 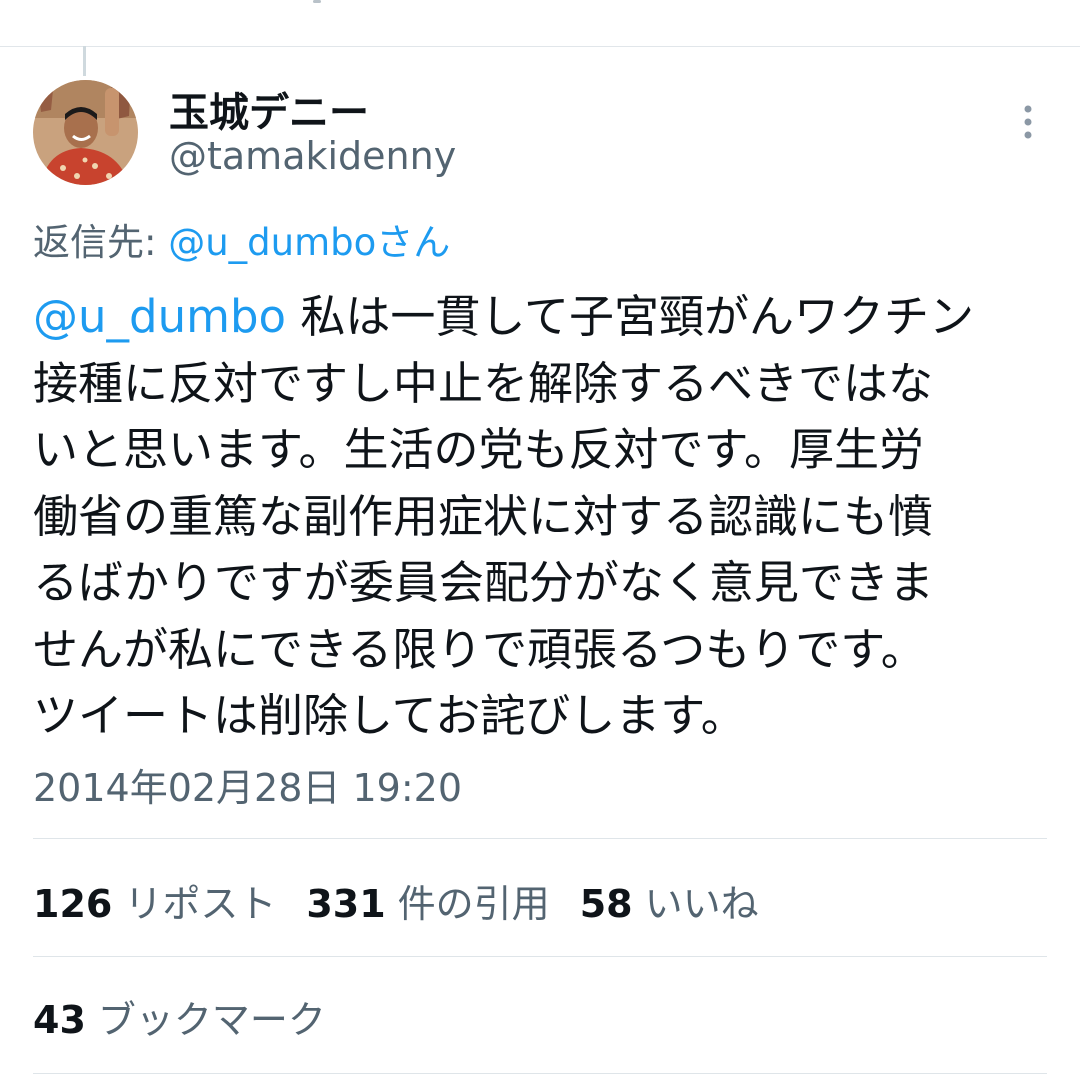 I want to click on reply-mention-suffix: さん, so click(x=413, y=242).